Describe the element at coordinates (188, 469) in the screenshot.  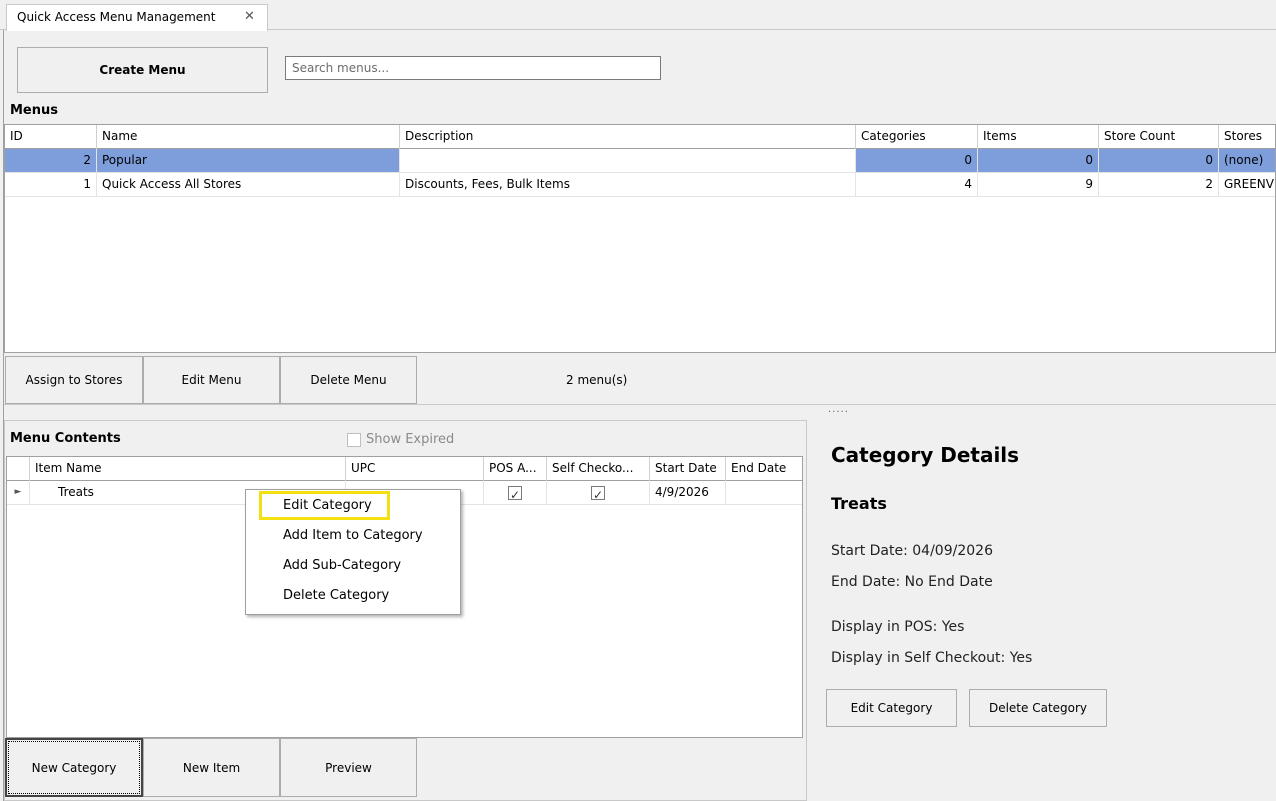
I see `col-item-name: Item Name` at that location.